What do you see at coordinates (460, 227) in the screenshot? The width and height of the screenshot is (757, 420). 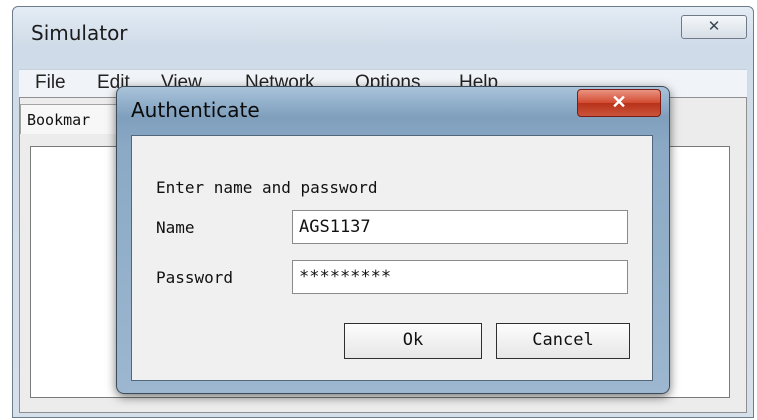 I see `name-field: AGS1137` at bounding box center [460, 227].